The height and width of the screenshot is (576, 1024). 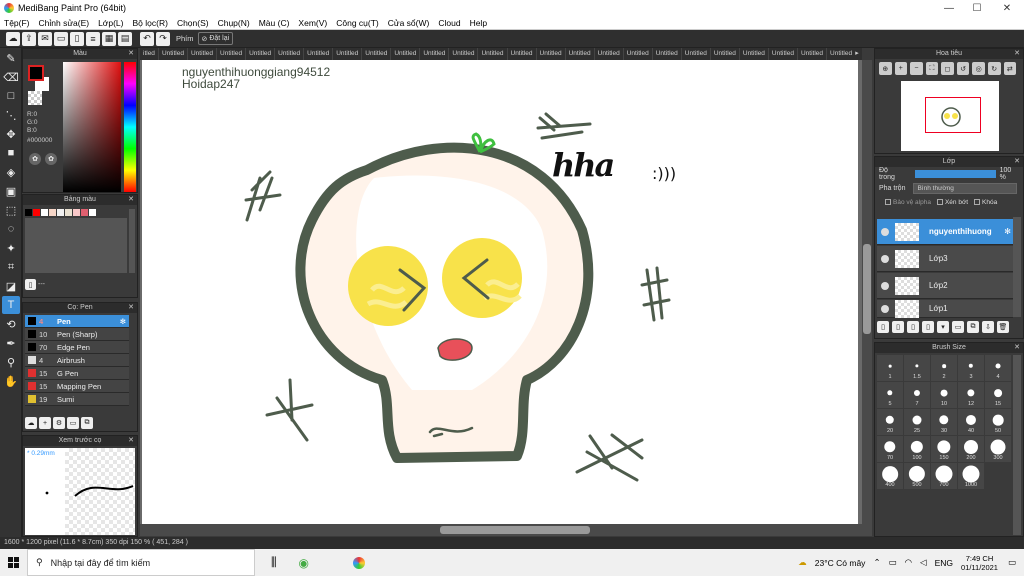 I want to click on maximize-button: ☐, so click(x=977, y=8).